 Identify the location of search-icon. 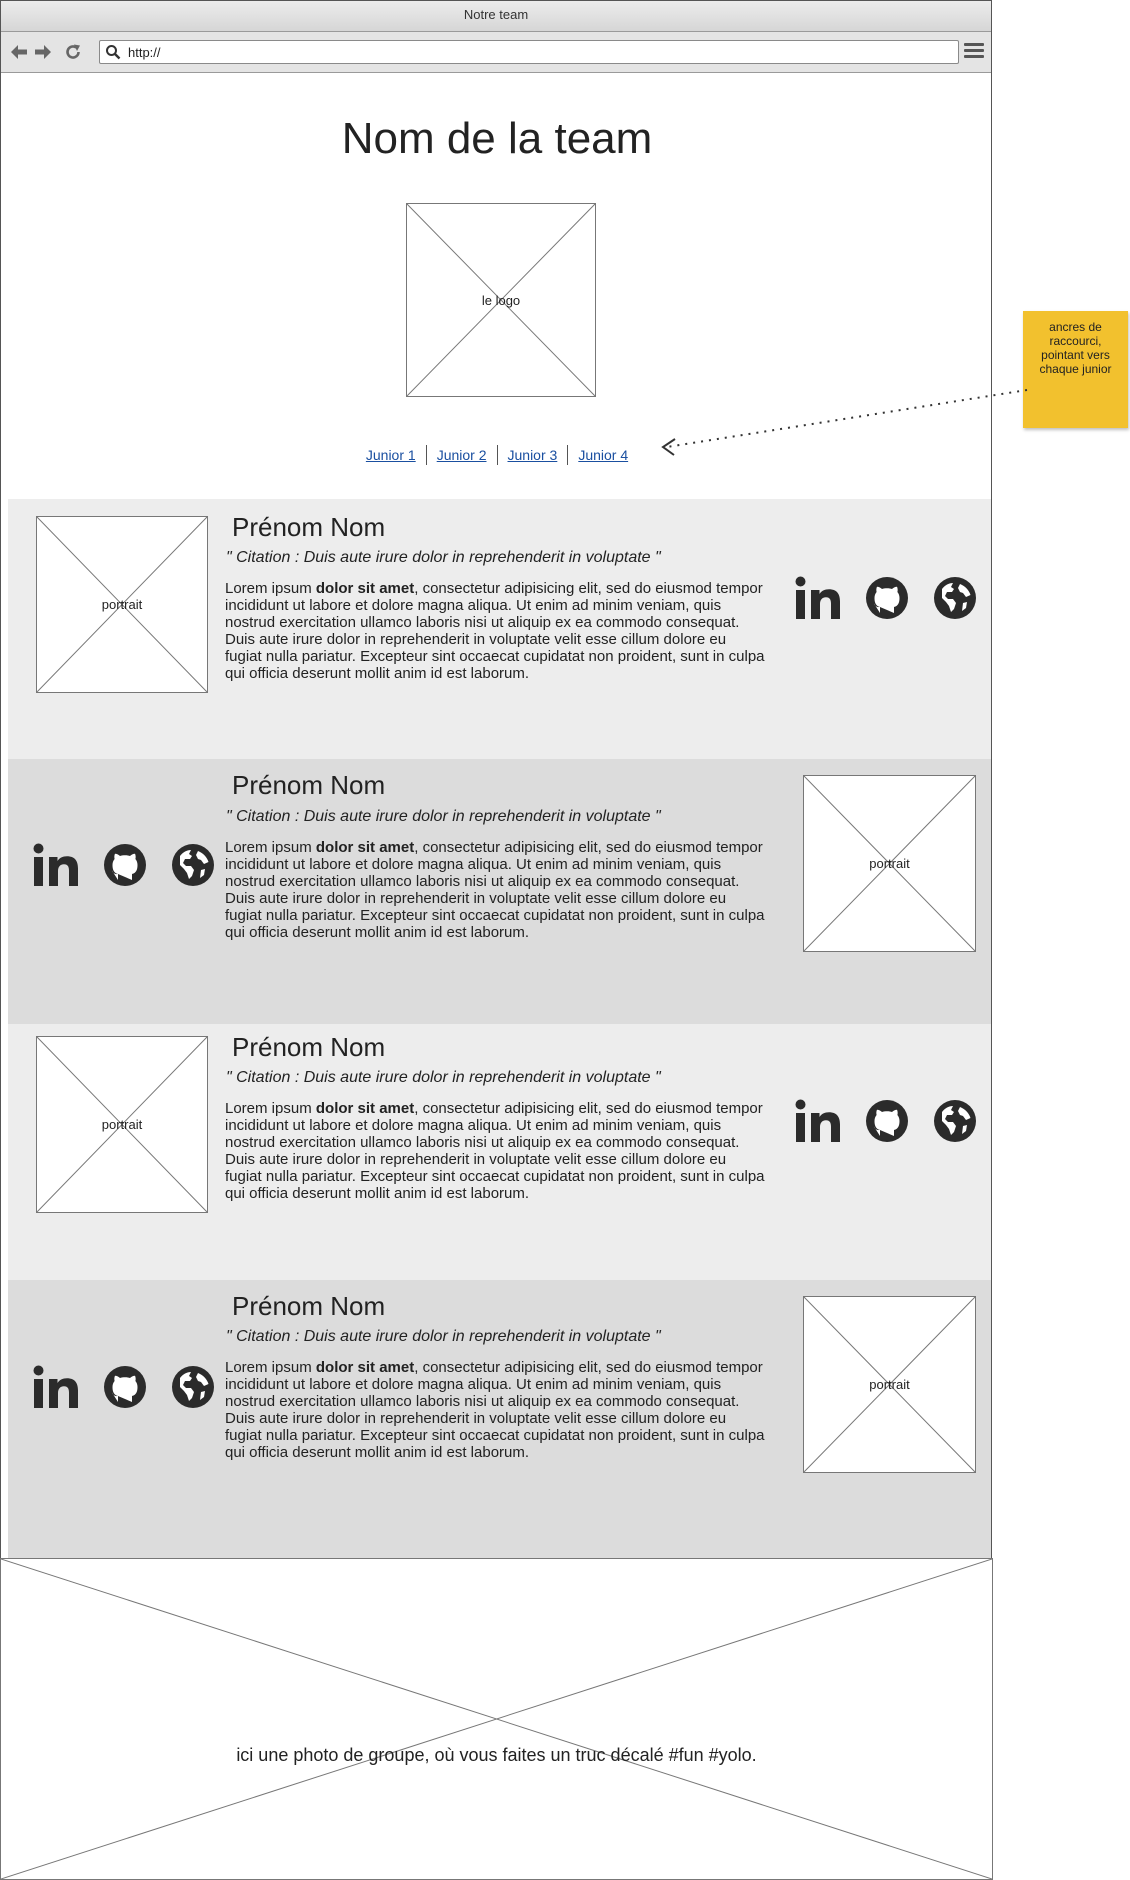
(113, 52).